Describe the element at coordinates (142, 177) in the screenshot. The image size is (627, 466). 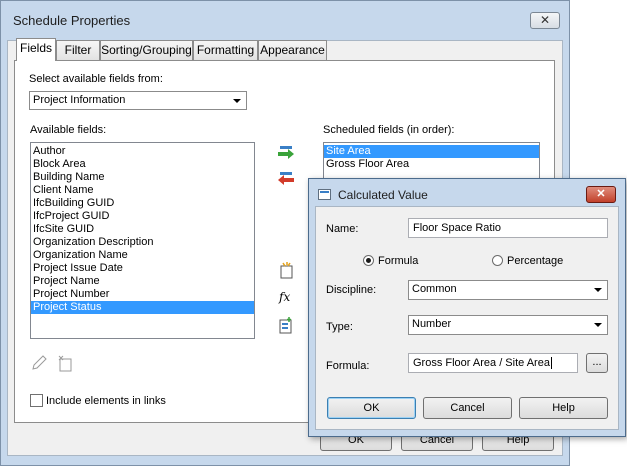
I see `available-field-item: Building Name` at that location.